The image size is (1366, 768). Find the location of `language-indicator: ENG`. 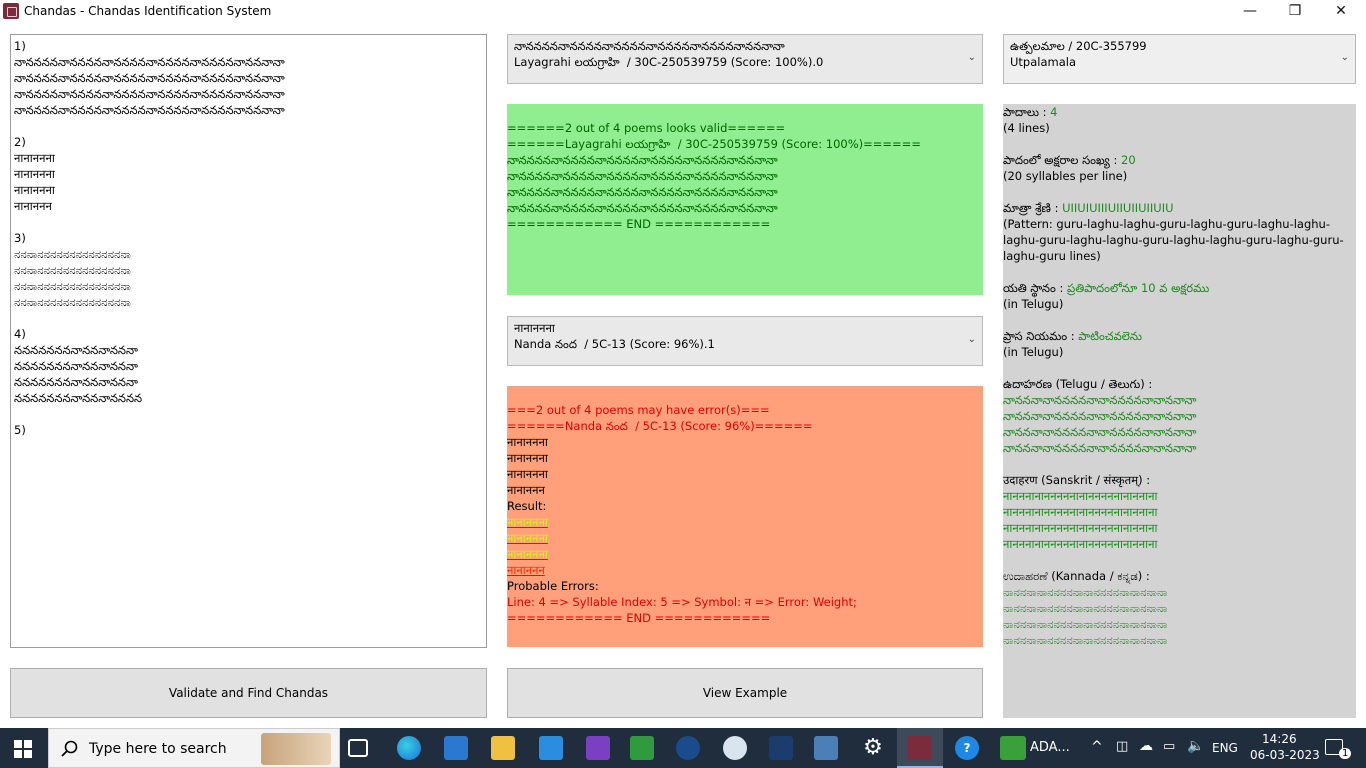

language-indicator: ENG is located at coordinates (1225, 748).